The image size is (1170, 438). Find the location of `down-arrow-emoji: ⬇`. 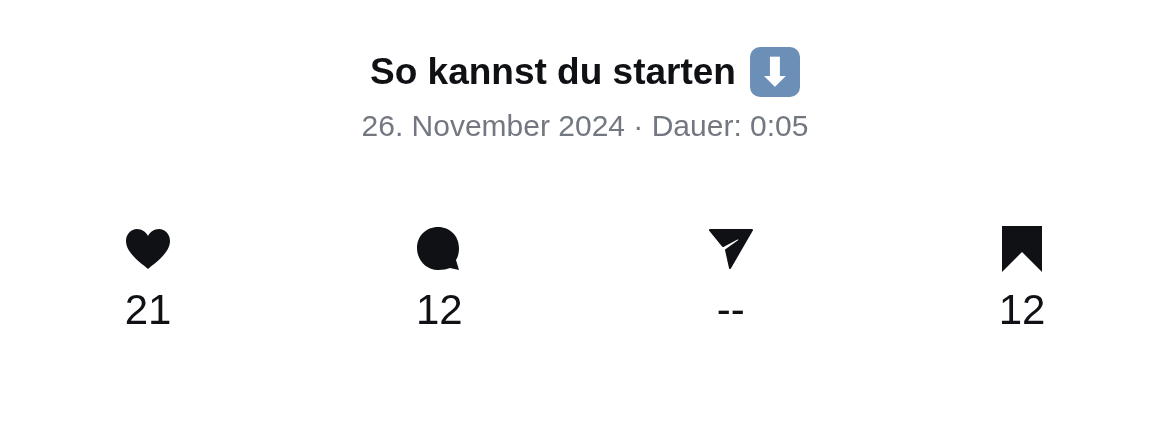

down-arrow-emoji: ⬇ is located at coordinates (774, 72).